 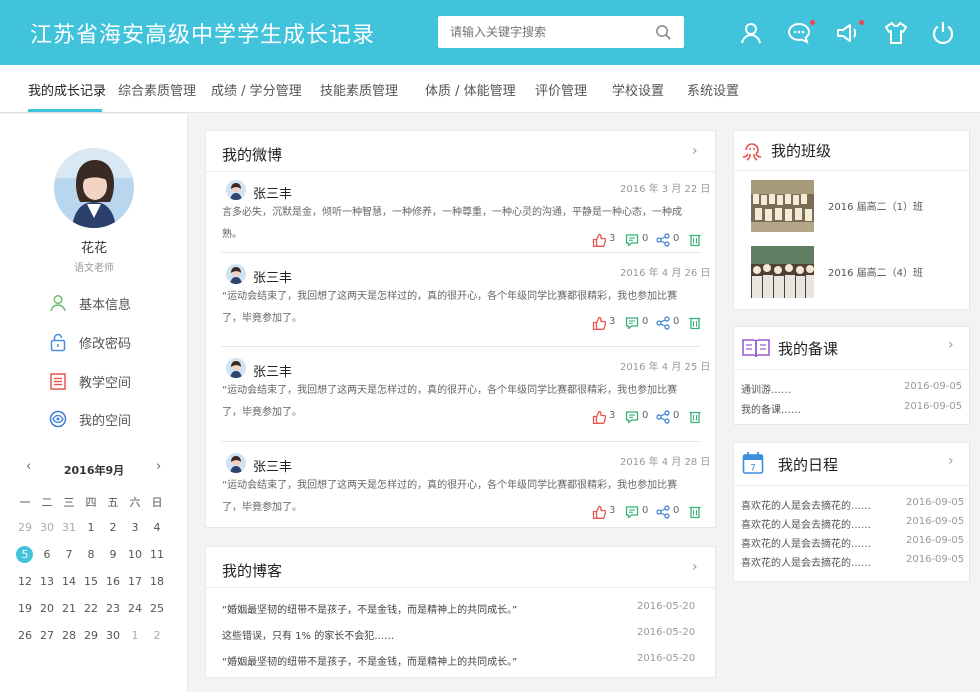 What do you see at coordinates (91, 608) in the screenshot?
I see `calendar-day: 22` at bounding box center [91, 608].